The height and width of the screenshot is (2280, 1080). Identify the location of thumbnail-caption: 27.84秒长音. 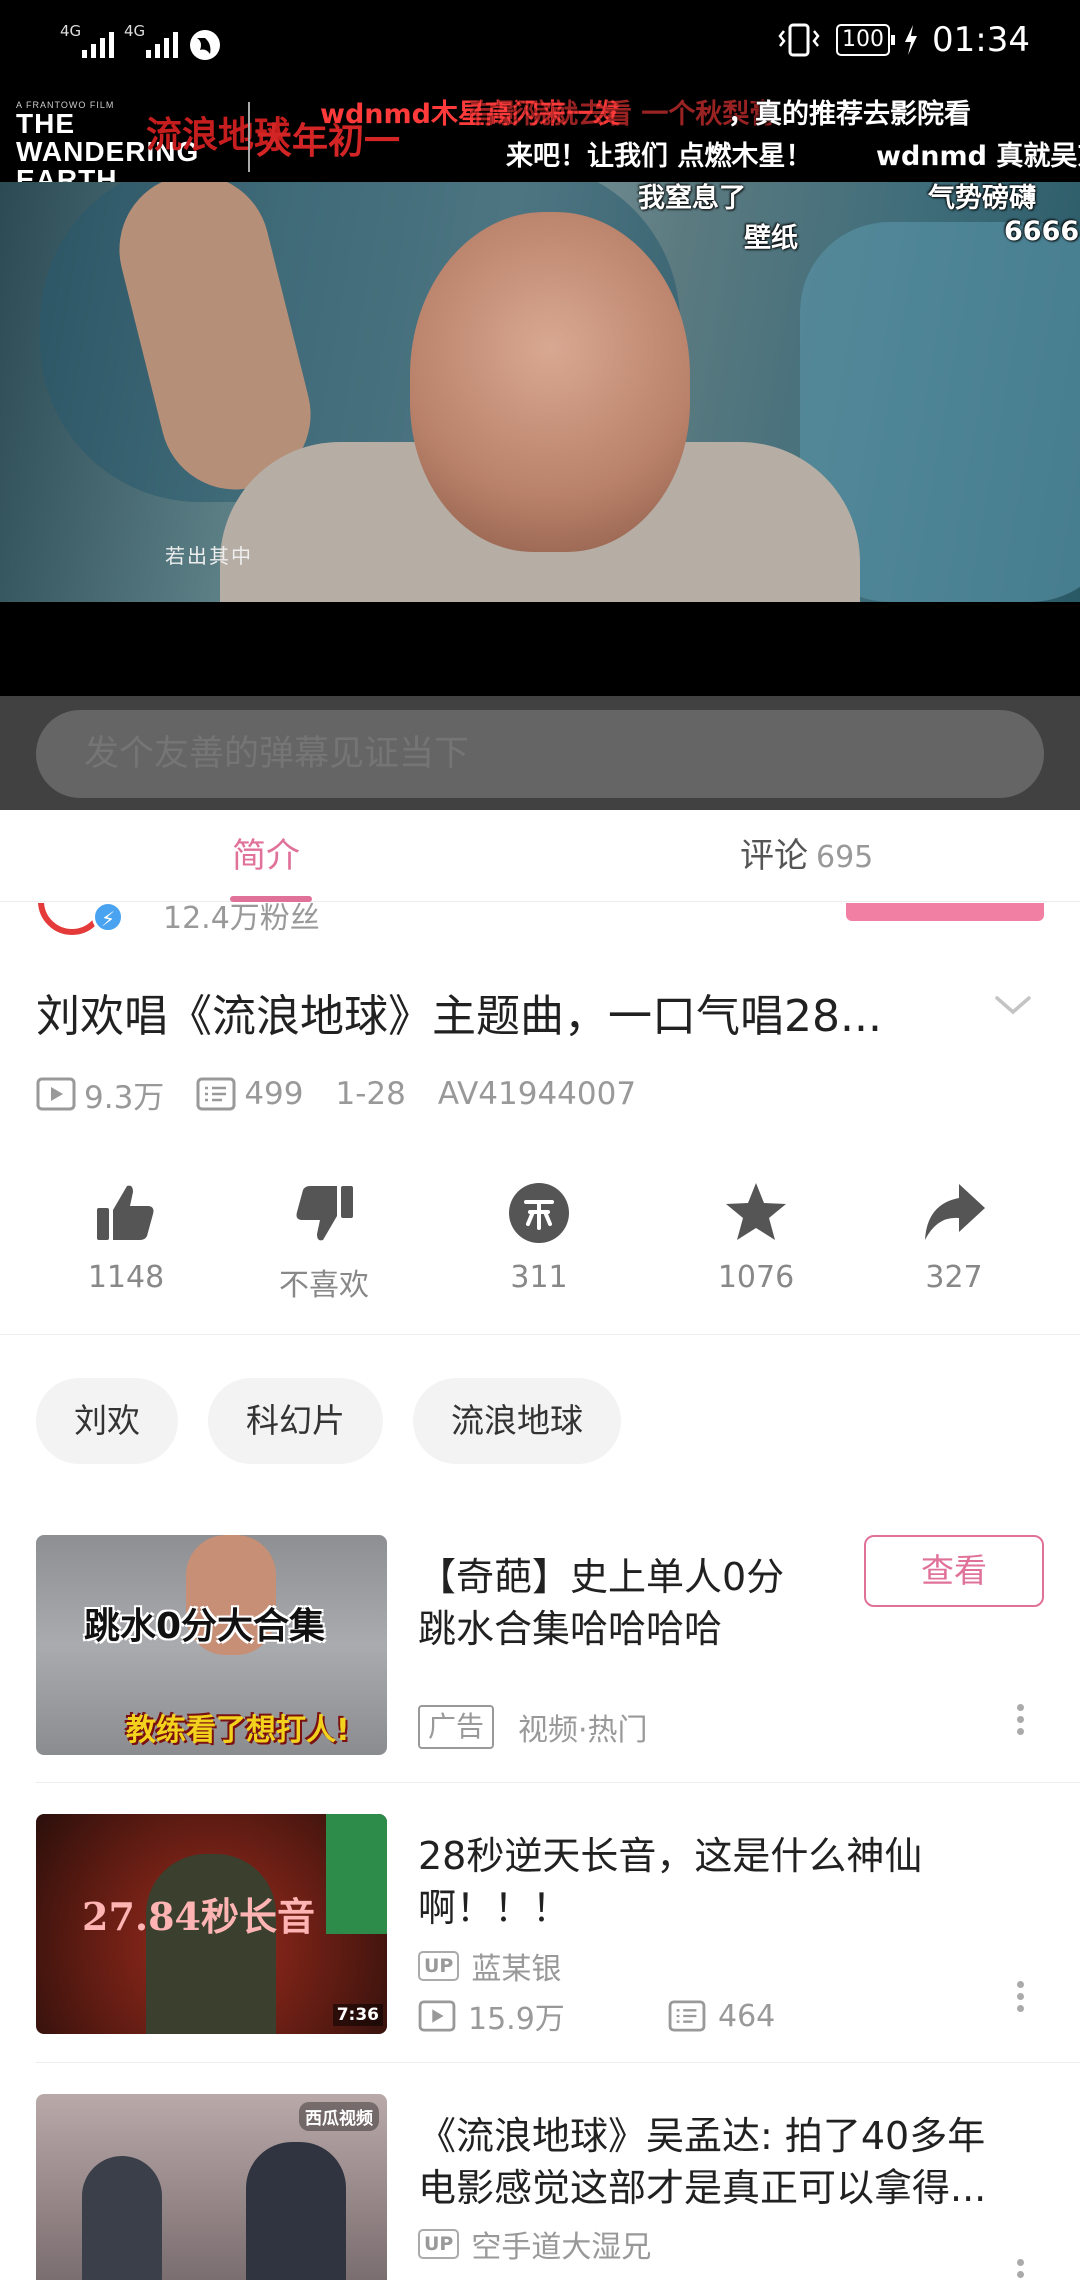
(198, 1916).